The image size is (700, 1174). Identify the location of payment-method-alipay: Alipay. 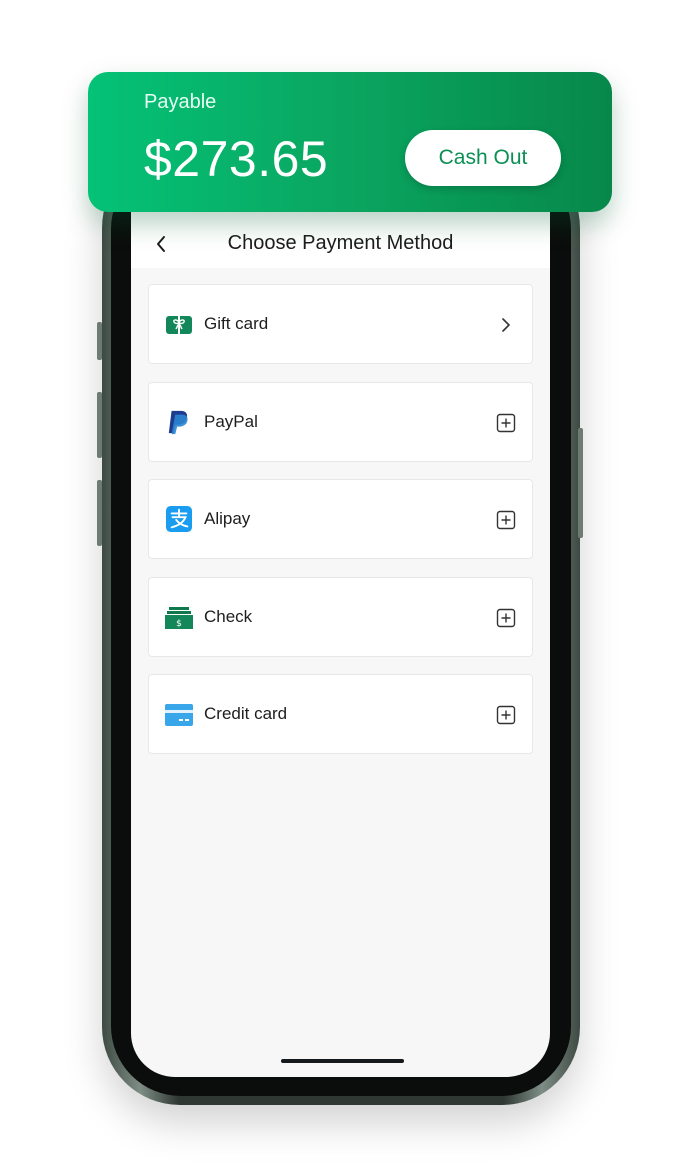
(340, 519).